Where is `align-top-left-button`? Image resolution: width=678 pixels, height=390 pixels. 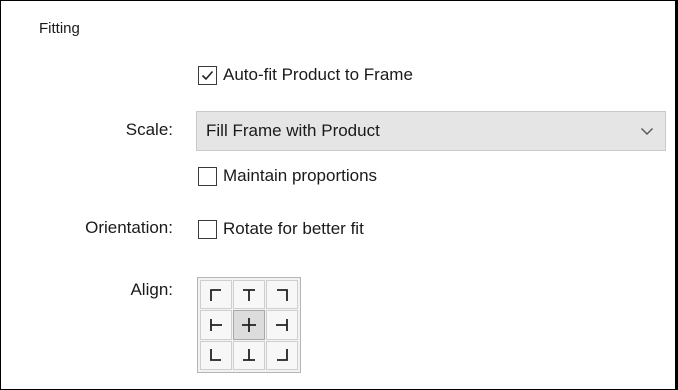 align-top-left-button is located at coordinates (216, 295).